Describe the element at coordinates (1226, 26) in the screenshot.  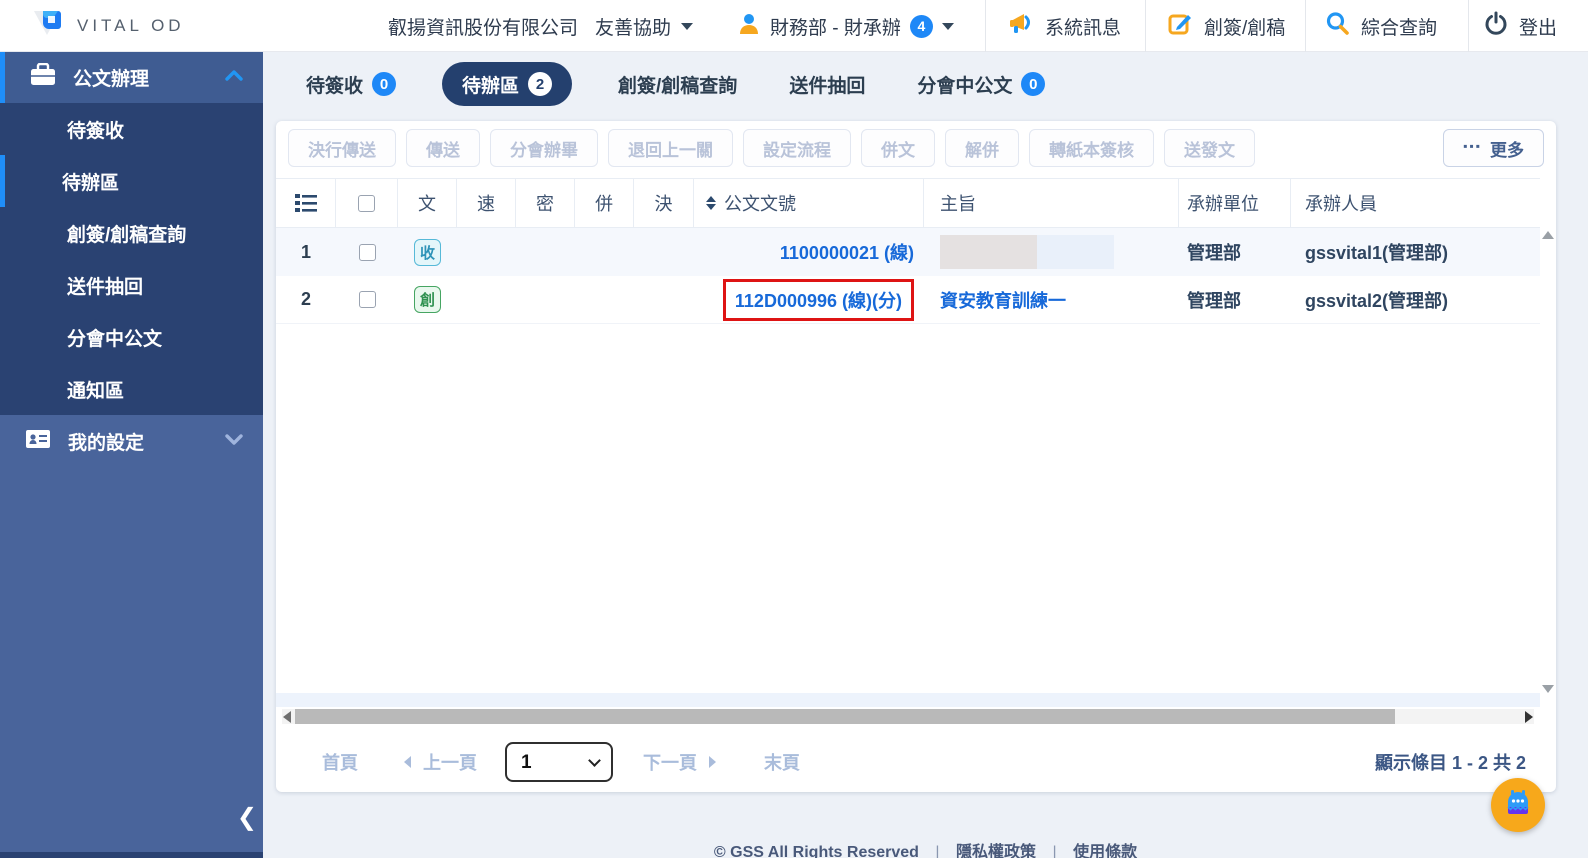
I see `create-draft-button: 創簽/創稿` at that location.